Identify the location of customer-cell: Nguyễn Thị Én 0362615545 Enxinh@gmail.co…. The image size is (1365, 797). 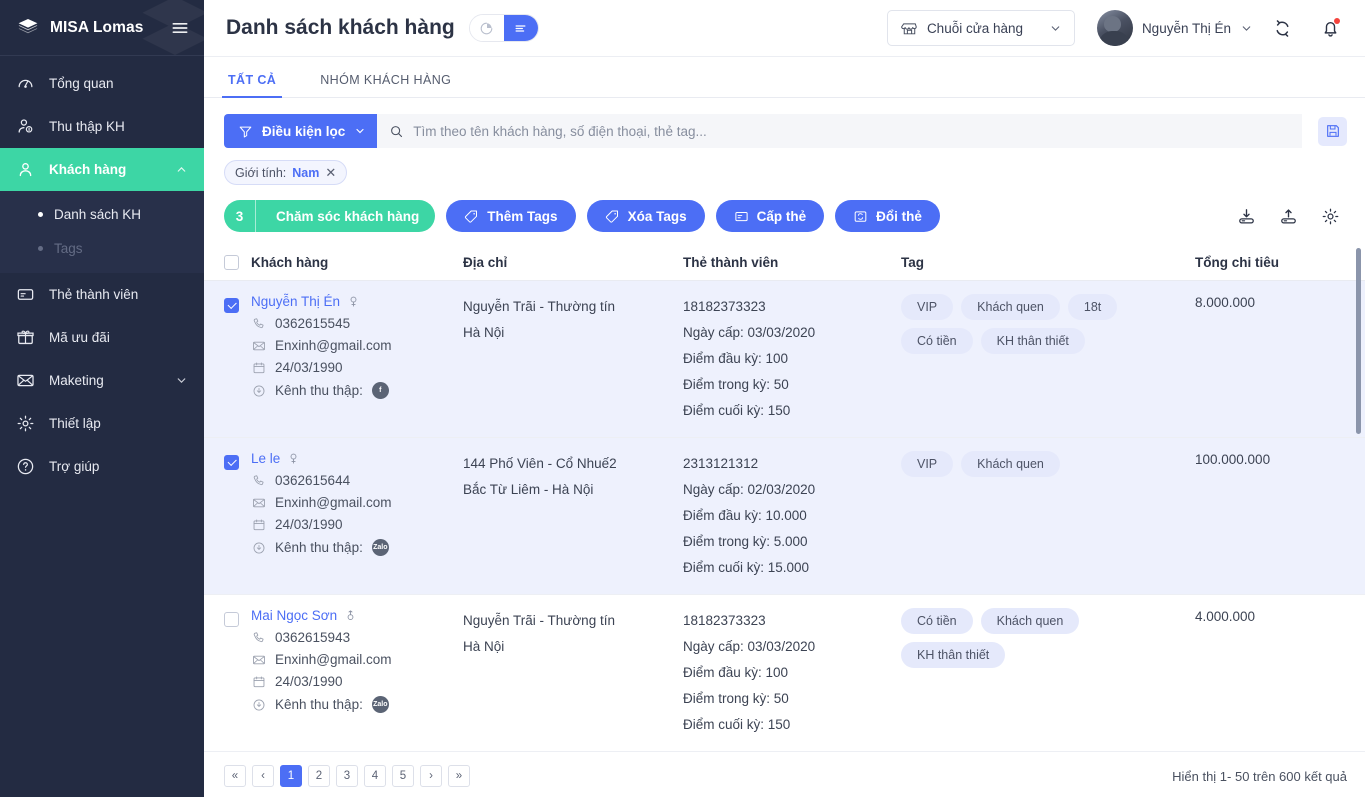
(357, 359).